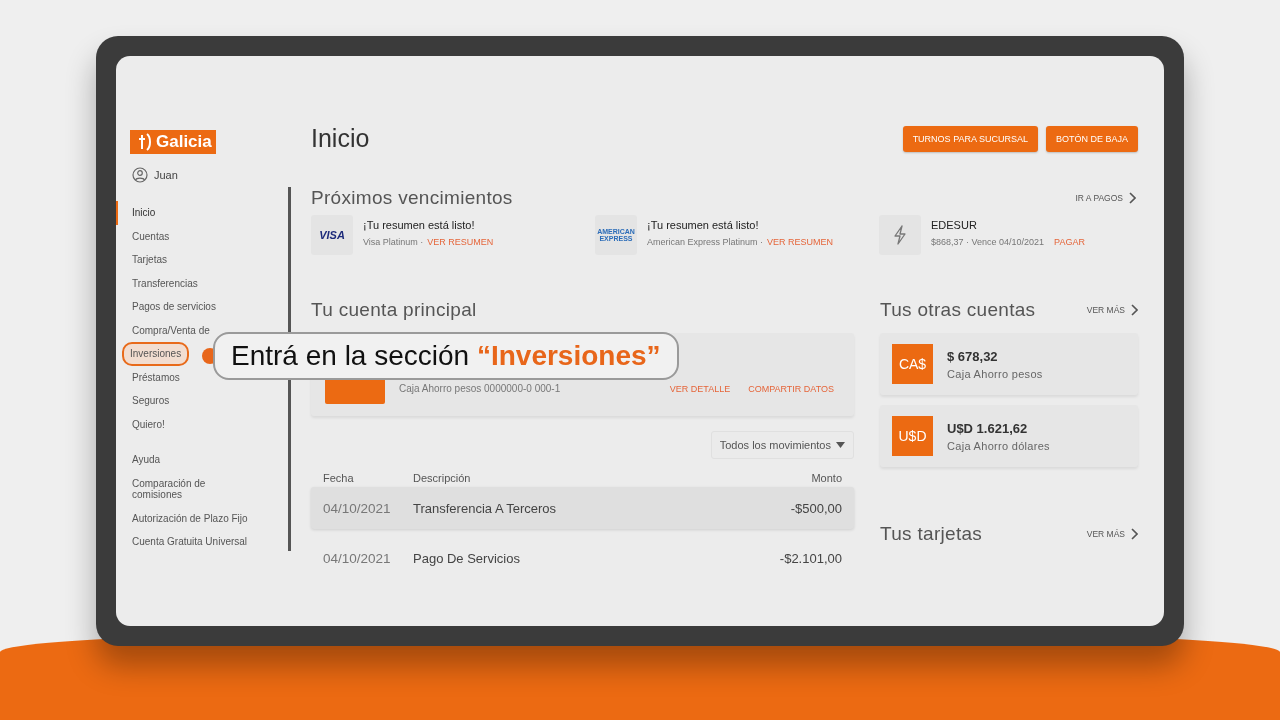 The image size is (1280, 720). I want to click on sidebar-item: Cuenta Gratuita Universal, so click(183, 542).